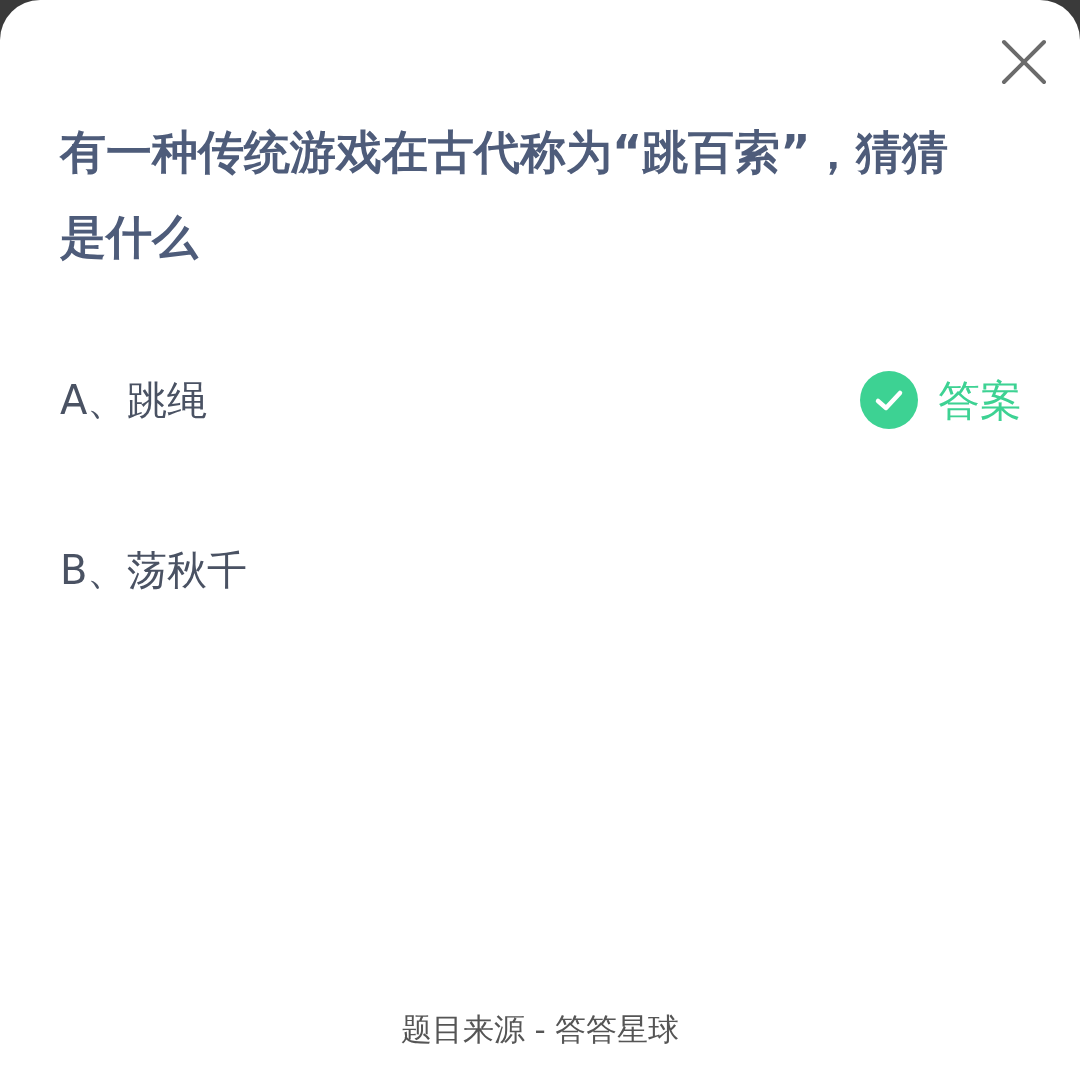 The image size is (1080, 1078). What do you see at coordinates (540, 1029) in the screenshot?
I see `source-text: 题目来源 - 答答星球` at bounding box center [540, 1029].